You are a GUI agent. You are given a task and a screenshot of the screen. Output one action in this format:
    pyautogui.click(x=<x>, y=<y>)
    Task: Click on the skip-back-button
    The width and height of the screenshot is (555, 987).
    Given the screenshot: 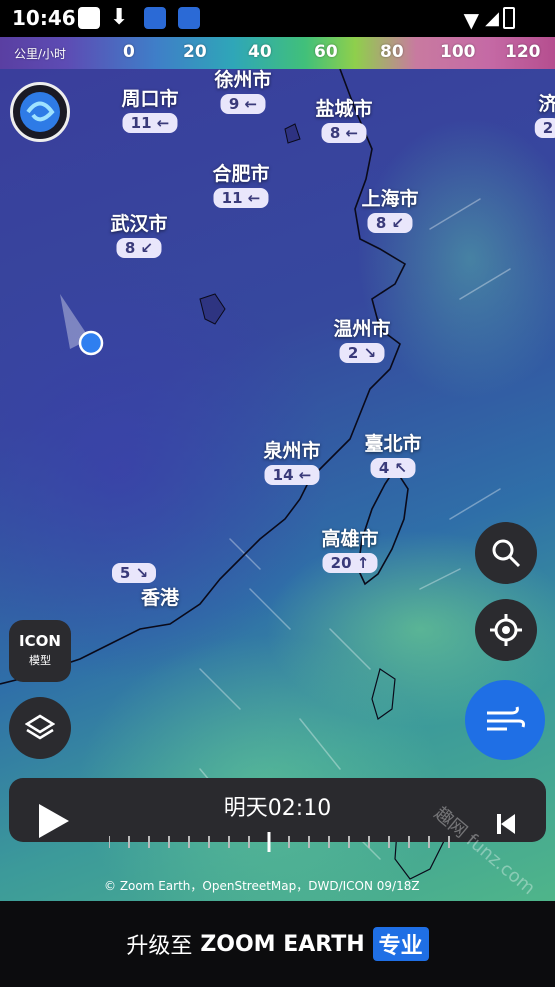 What is the action you would take?
    pyautogui.click(x=508, y=824)
    